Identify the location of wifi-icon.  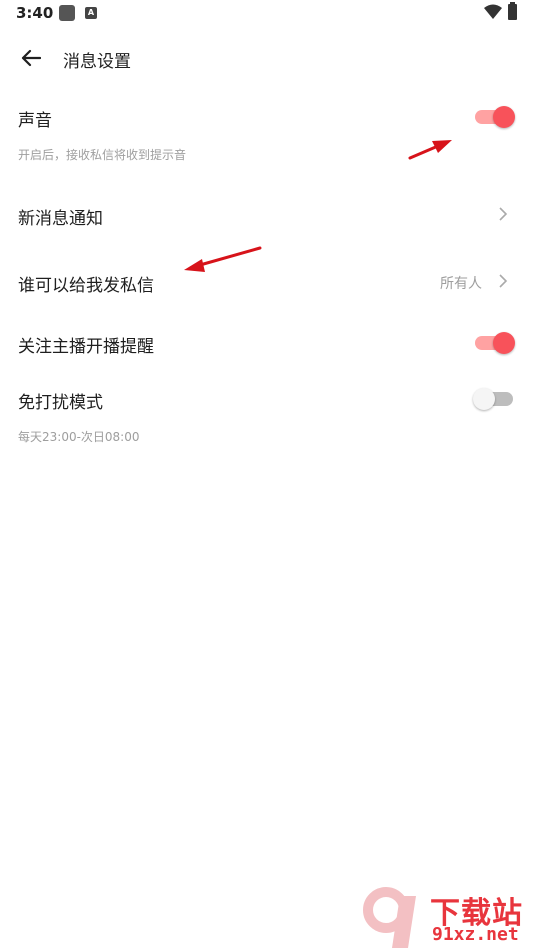
(493, 11).